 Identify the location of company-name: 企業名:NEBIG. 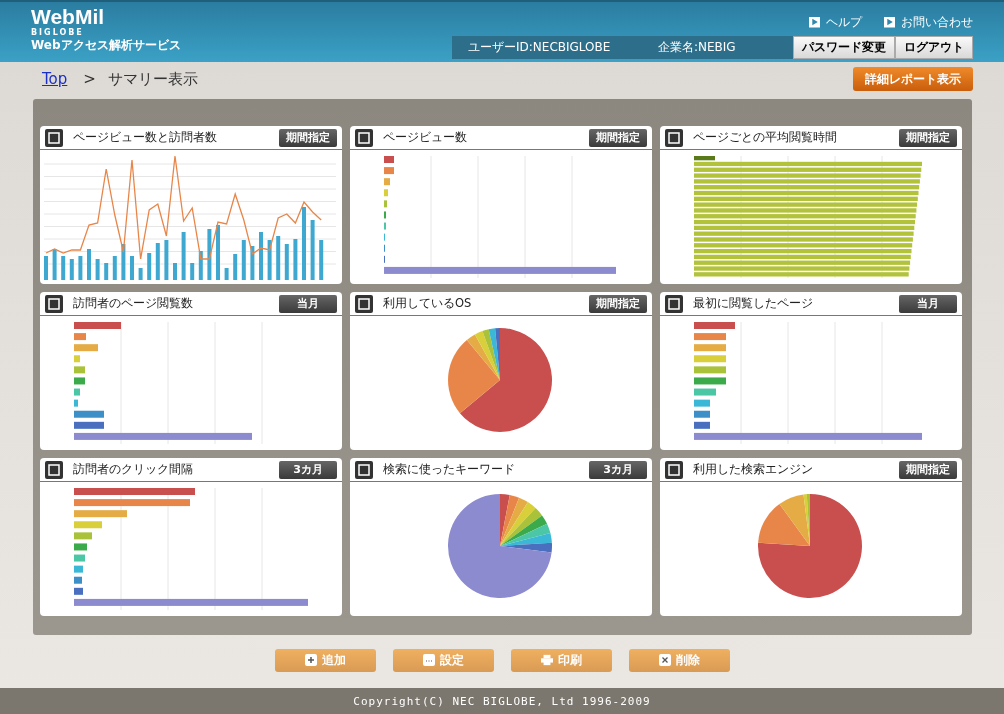
(697, 47).